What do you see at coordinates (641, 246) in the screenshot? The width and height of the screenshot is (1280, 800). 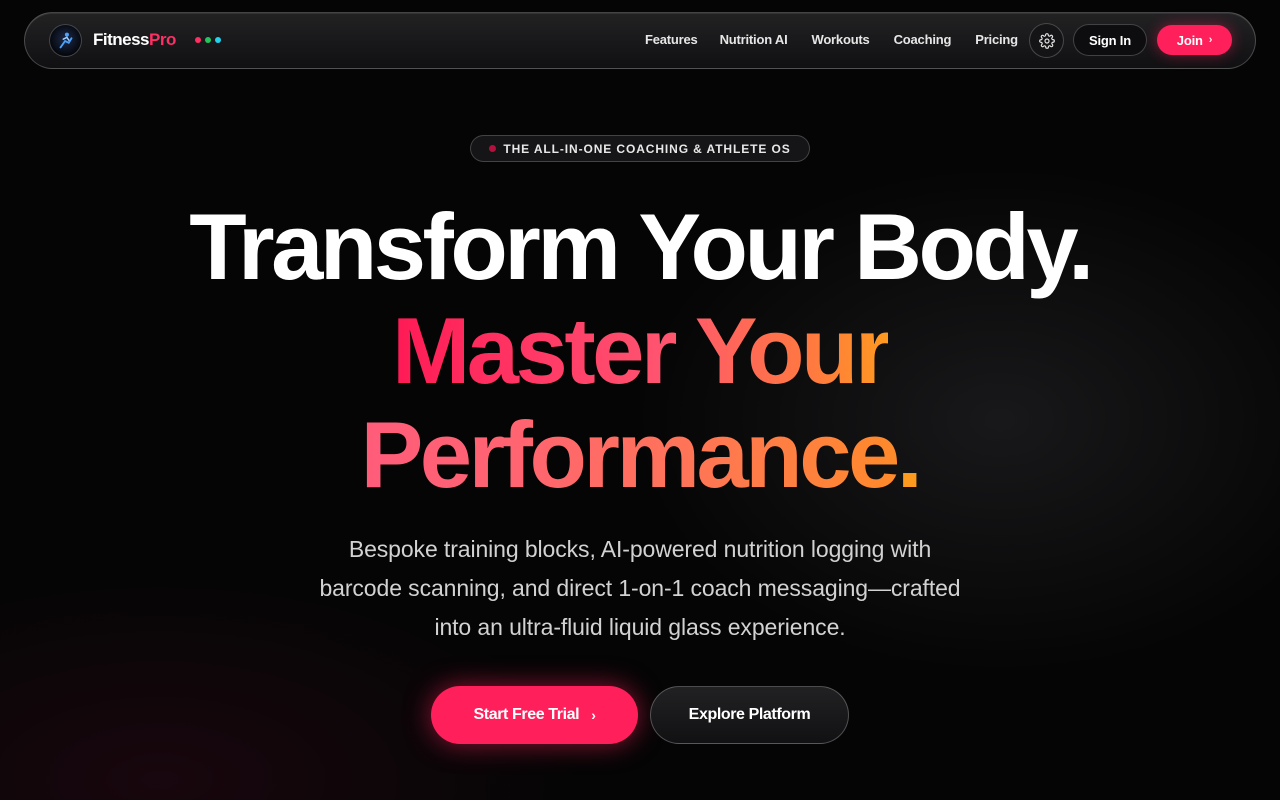 I see `headline-line-1: Transform Your Body.` at bounding box center [641, 246].